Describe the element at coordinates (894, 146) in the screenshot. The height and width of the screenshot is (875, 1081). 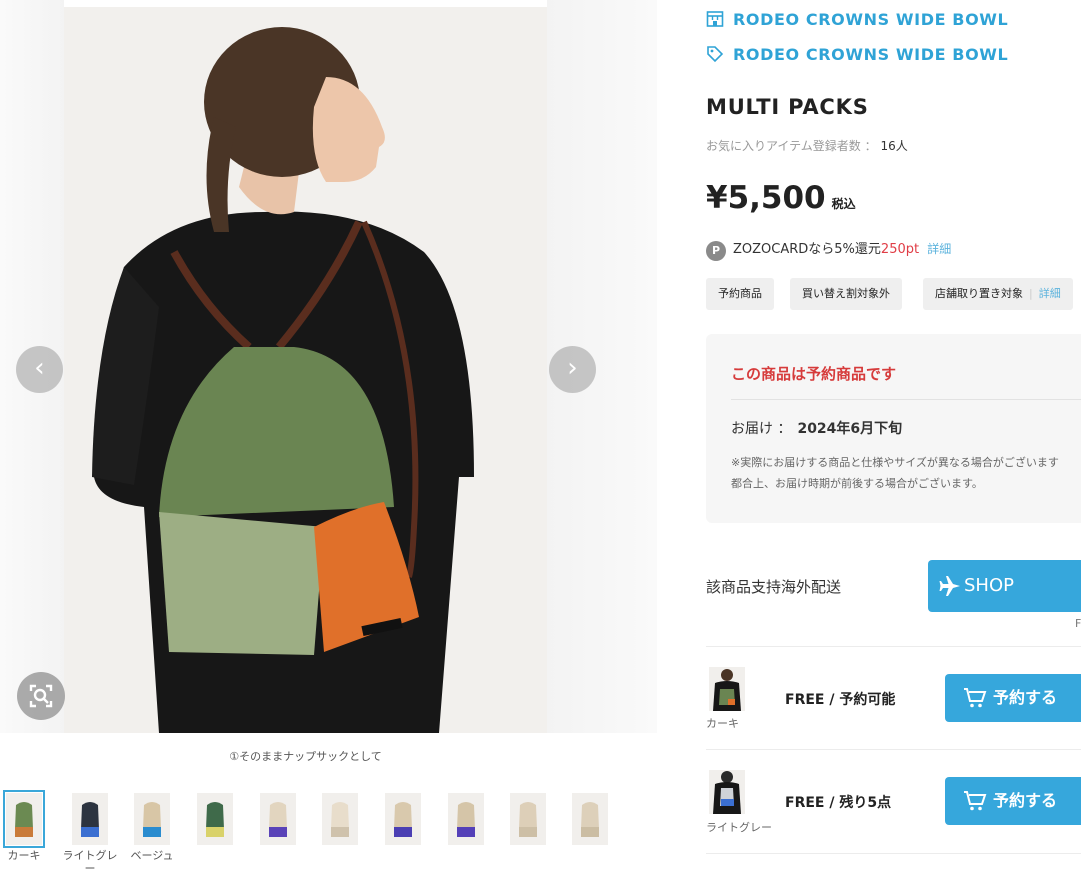
I see `favorites-count: 16人` at that location.